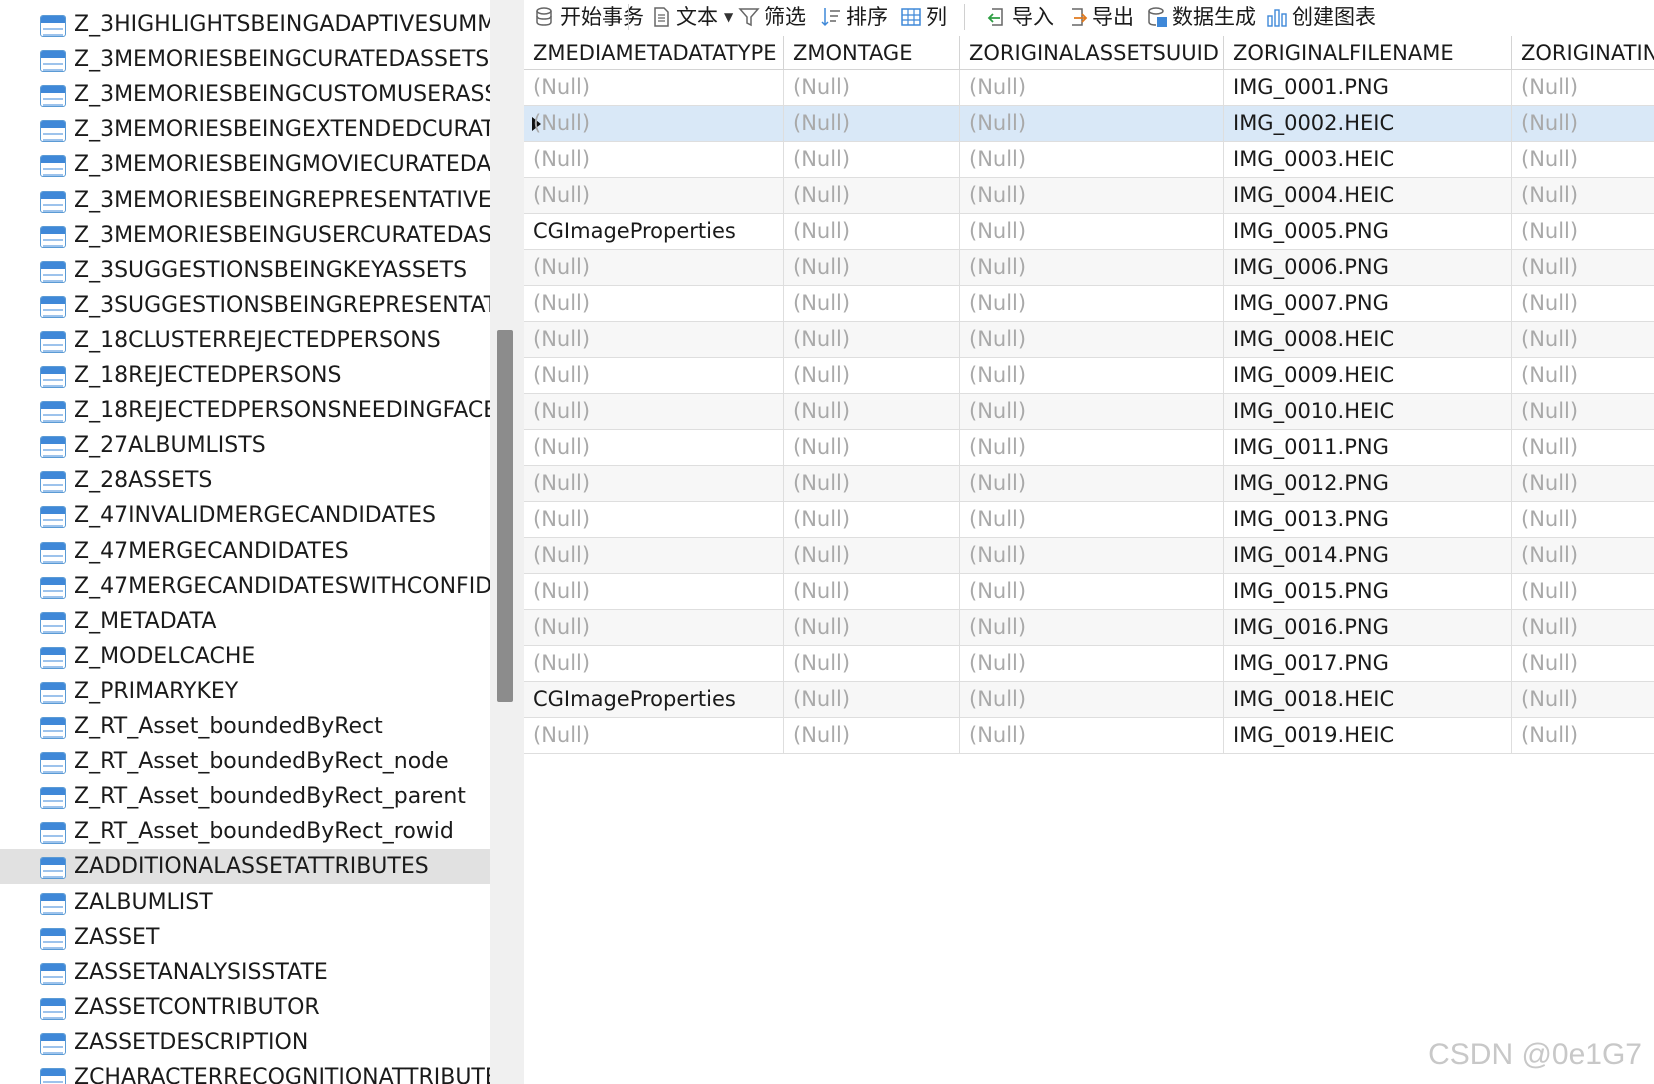  I want to click on table-cell: IMG_0007.PNG, so click(1368, 304).